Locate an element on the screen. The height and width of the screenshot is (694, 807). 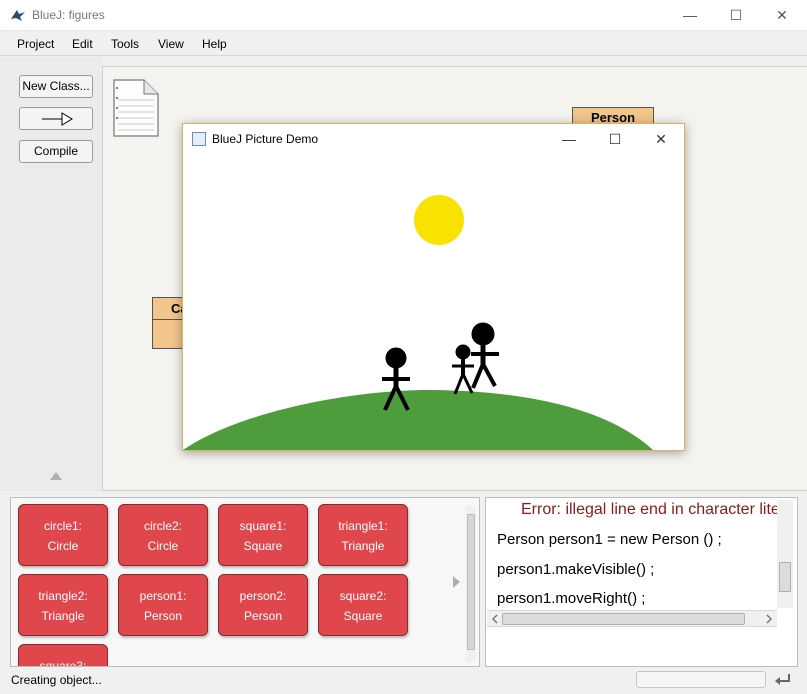
object-name: square2: is located at coordinates (363, 596).